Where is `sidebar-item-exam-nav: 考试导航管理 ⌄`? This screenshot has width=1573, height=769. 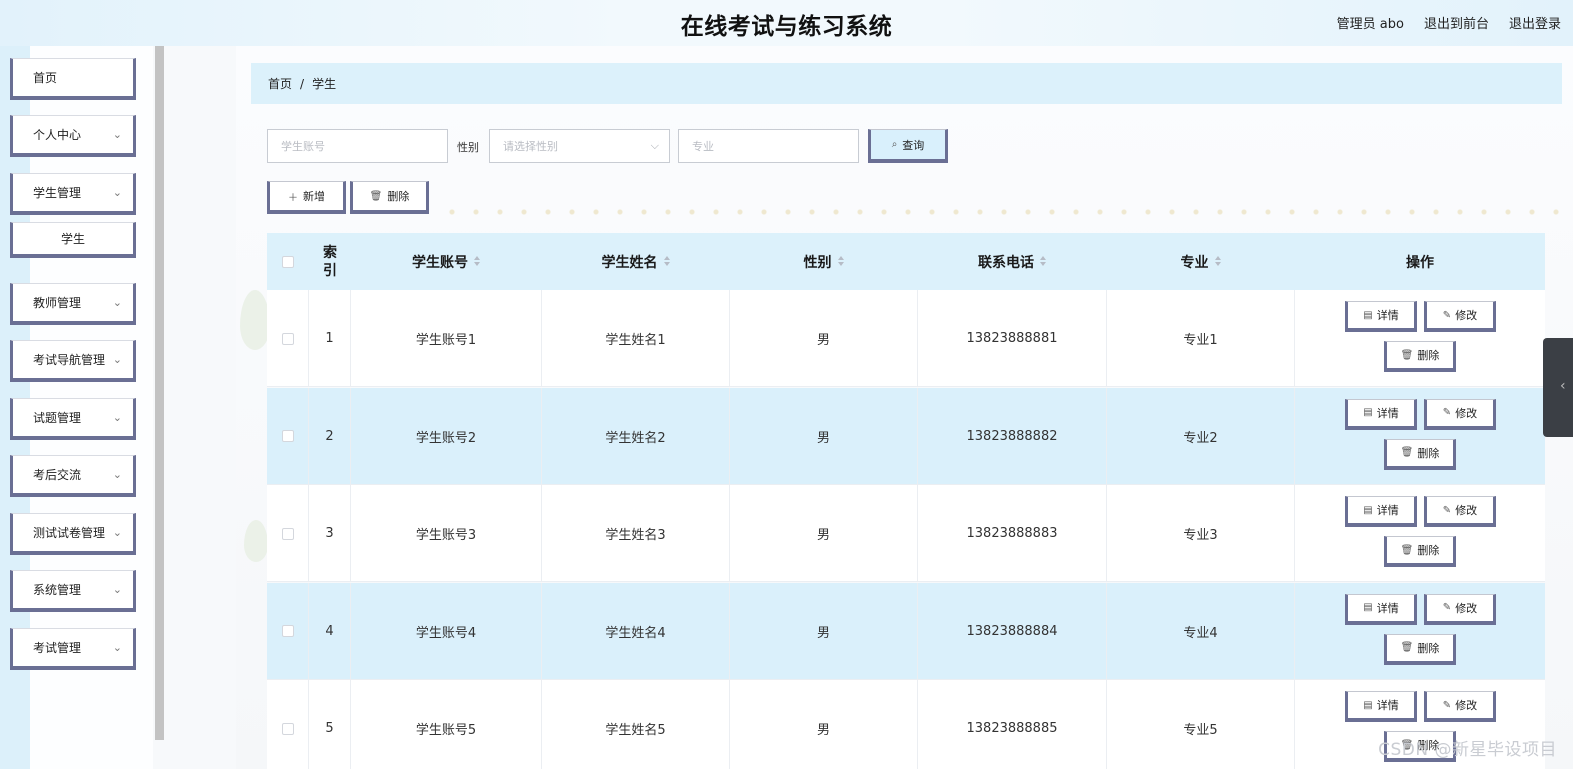
sidebar-item-exam-nav: 考试导航管理 ⌄ is located at coordinates (73, 361).